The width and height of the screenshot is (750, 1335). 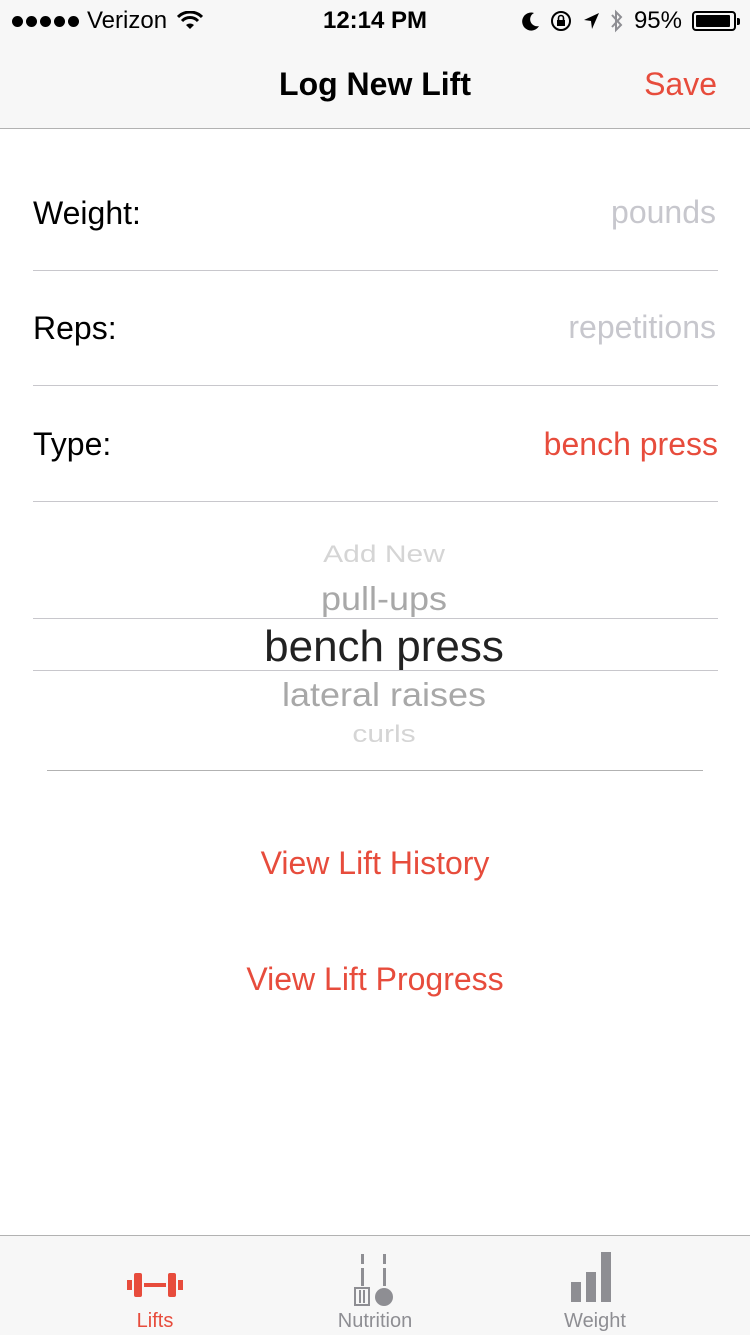 I want to click on moon-icon, so click(x=530, y=21).